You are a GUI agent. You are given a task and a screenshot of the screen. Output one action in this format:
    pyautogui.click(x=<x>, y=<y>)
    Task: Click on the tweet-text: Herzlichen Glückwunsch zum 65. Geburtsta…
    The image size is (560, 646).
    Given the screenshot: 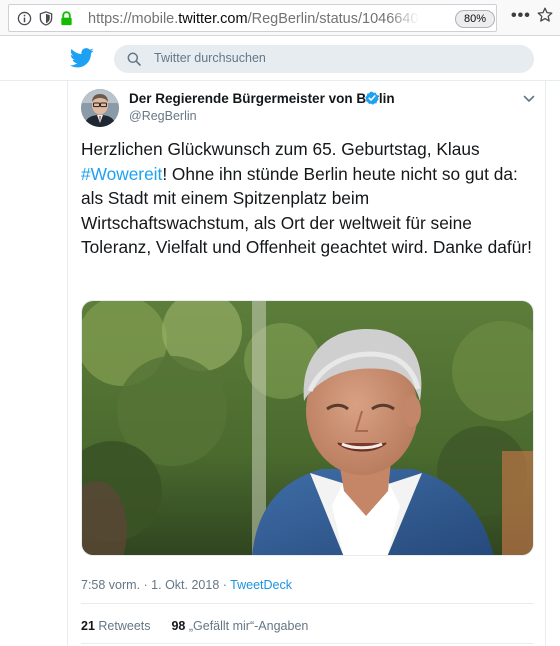 What is the action you would take?
    pyautogui.click(x=306, y=198)
    